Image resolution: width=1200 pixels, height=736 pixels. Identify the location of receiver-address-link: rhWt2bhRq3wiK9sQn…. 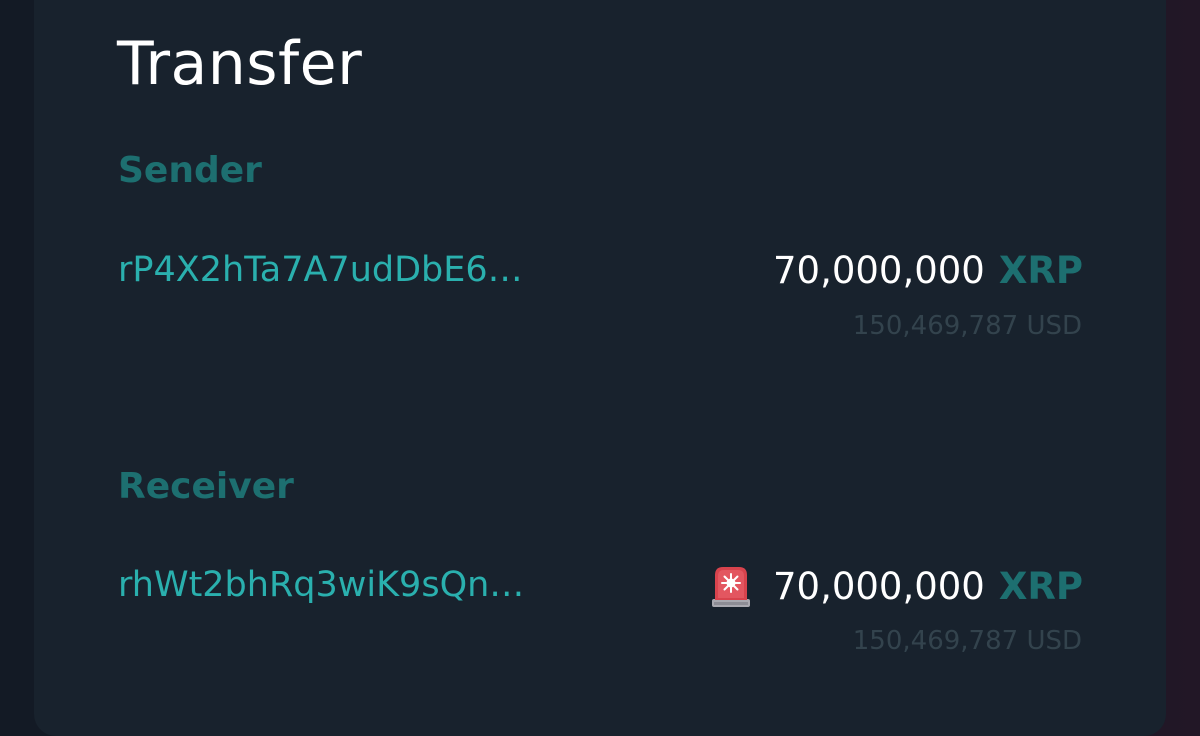
(321, 585).